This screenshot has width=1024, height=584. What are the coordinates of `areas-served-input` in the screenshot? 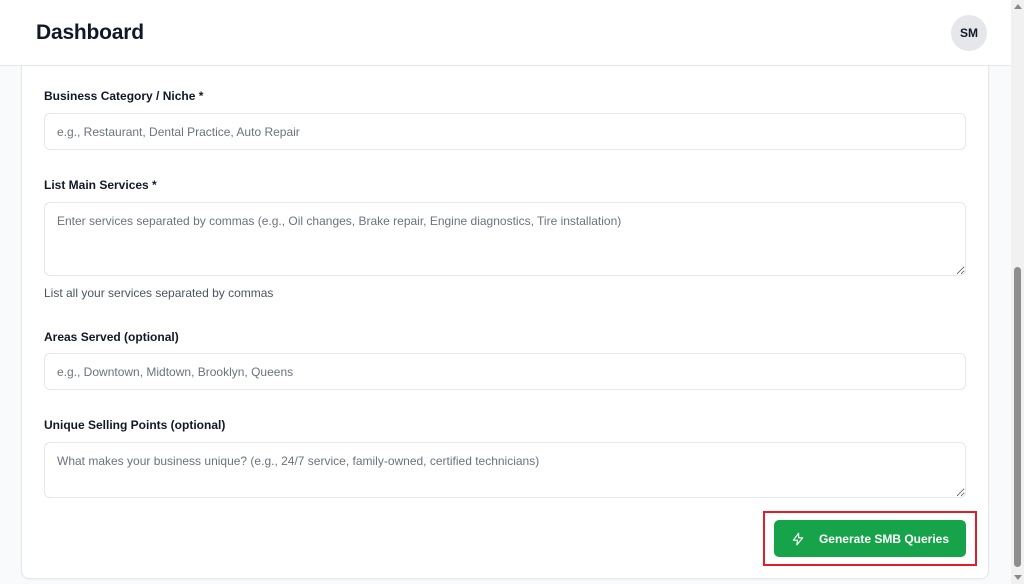 It's located at (505, 371).